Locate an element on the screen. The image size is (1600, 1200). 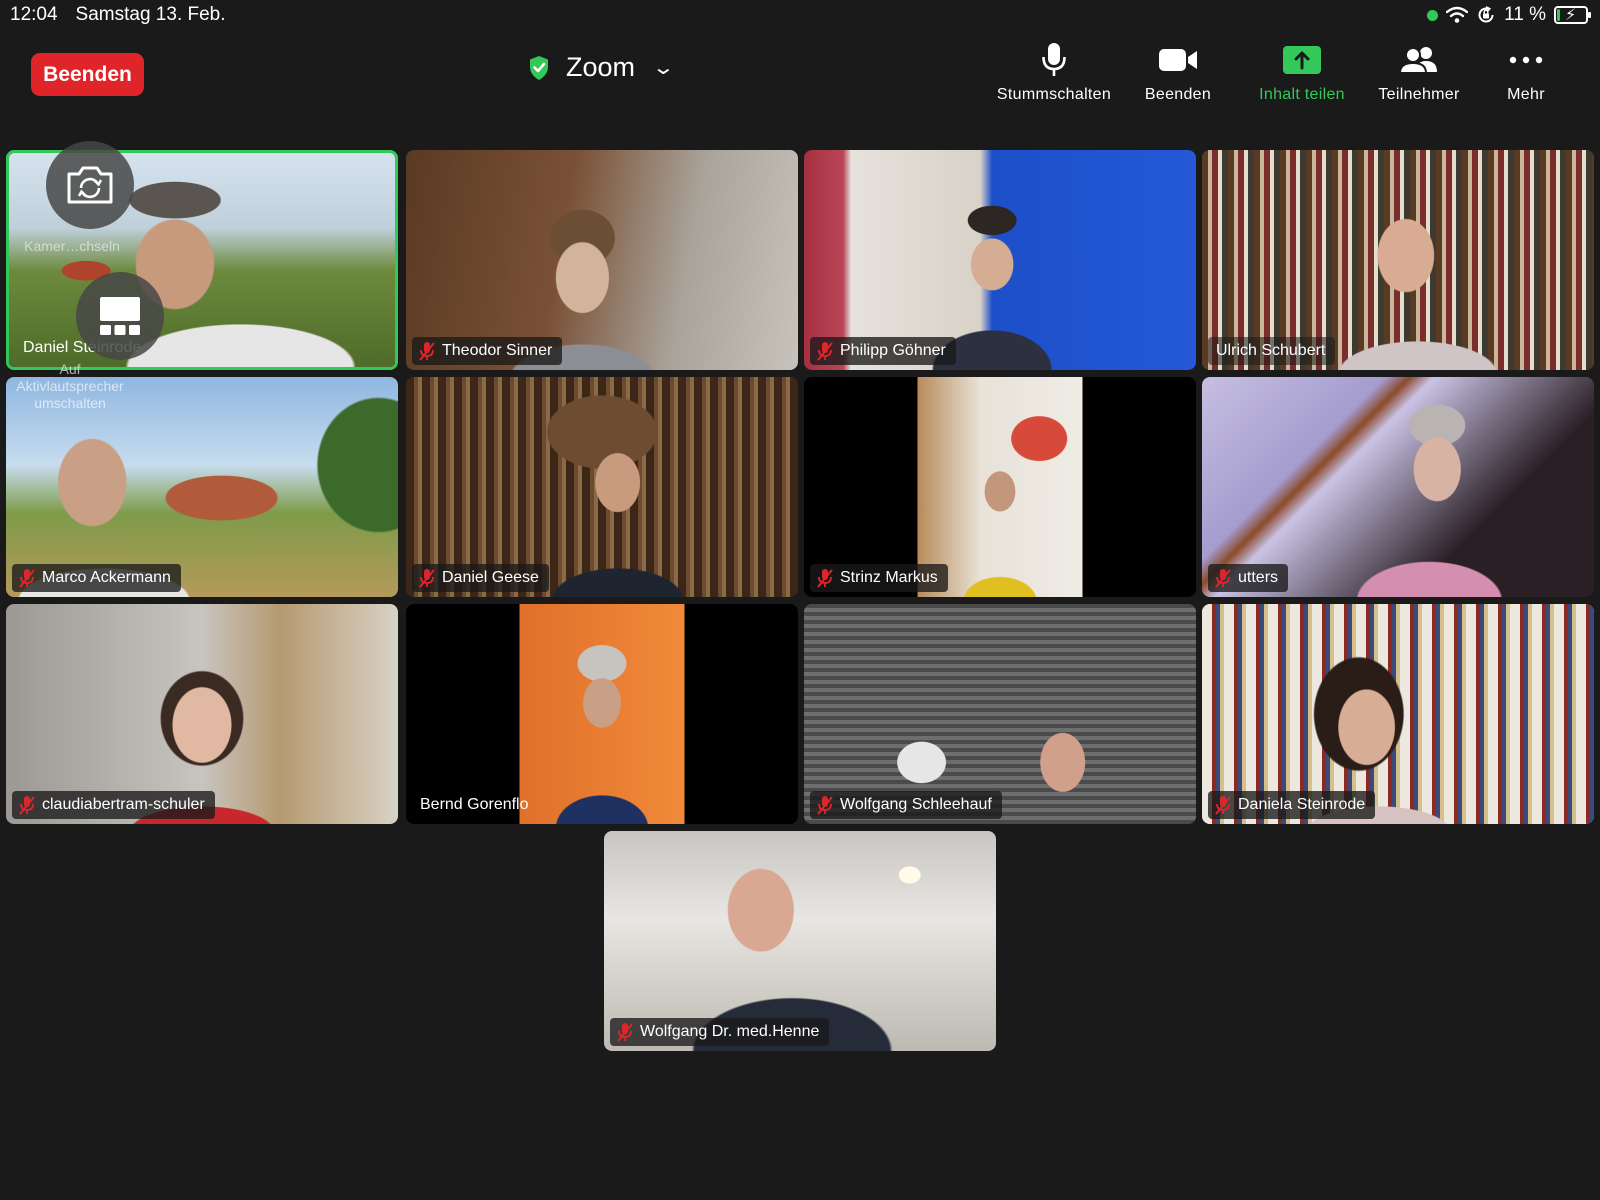
wifi-icon is located at coordinates (1457, 14).